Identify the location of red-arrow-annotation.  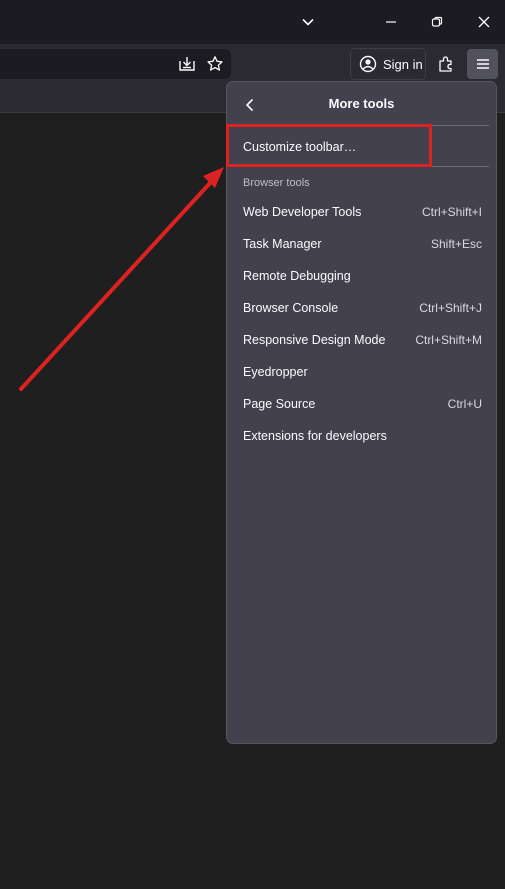
(121, 279).